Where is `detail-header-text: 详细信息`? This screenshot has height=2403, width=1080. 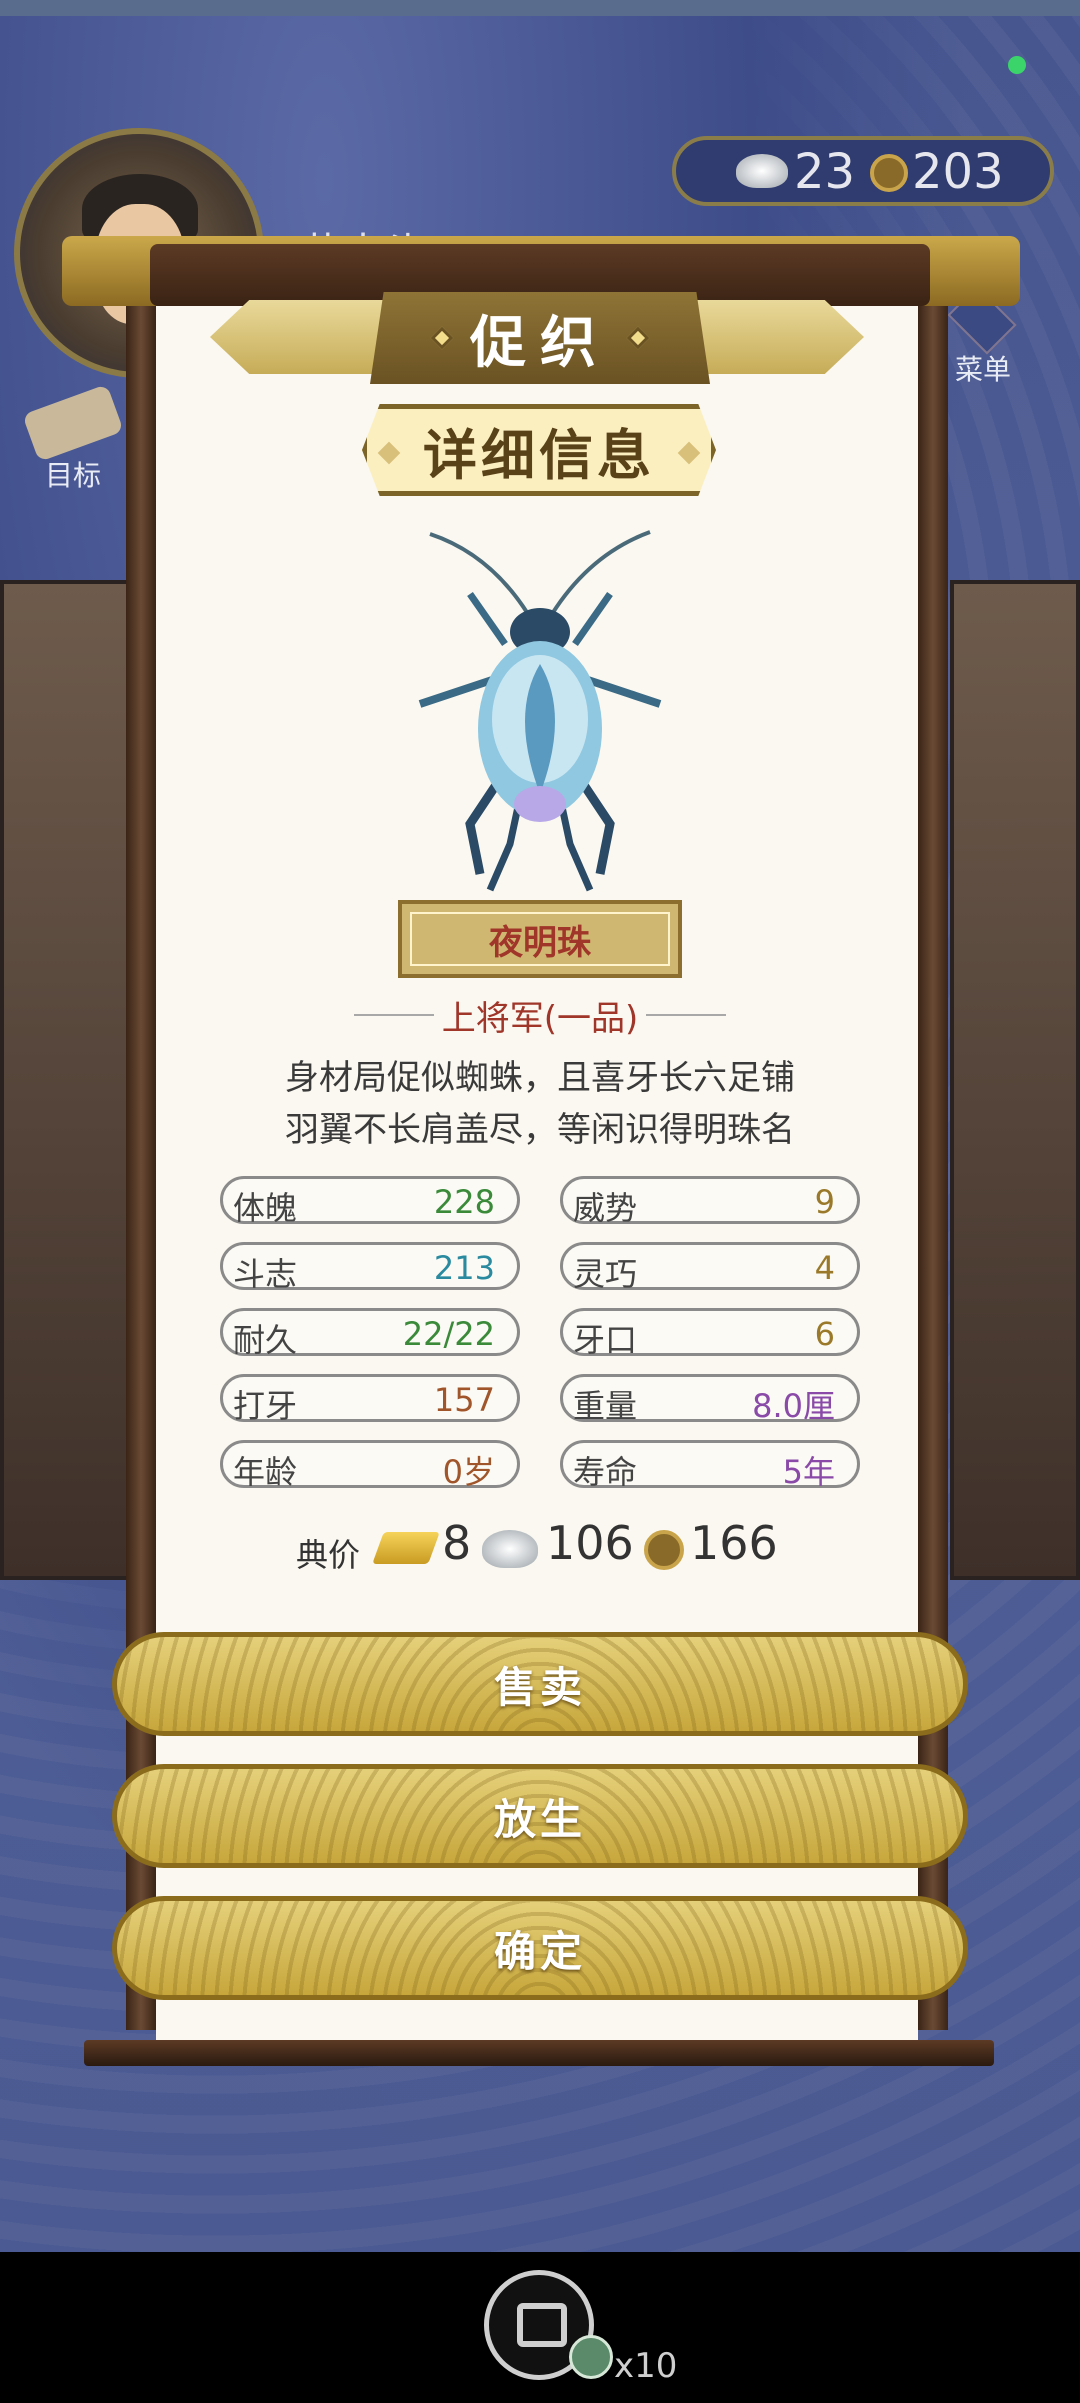 detail-header-text: 详细信息 is located at coordinates (539, 455).